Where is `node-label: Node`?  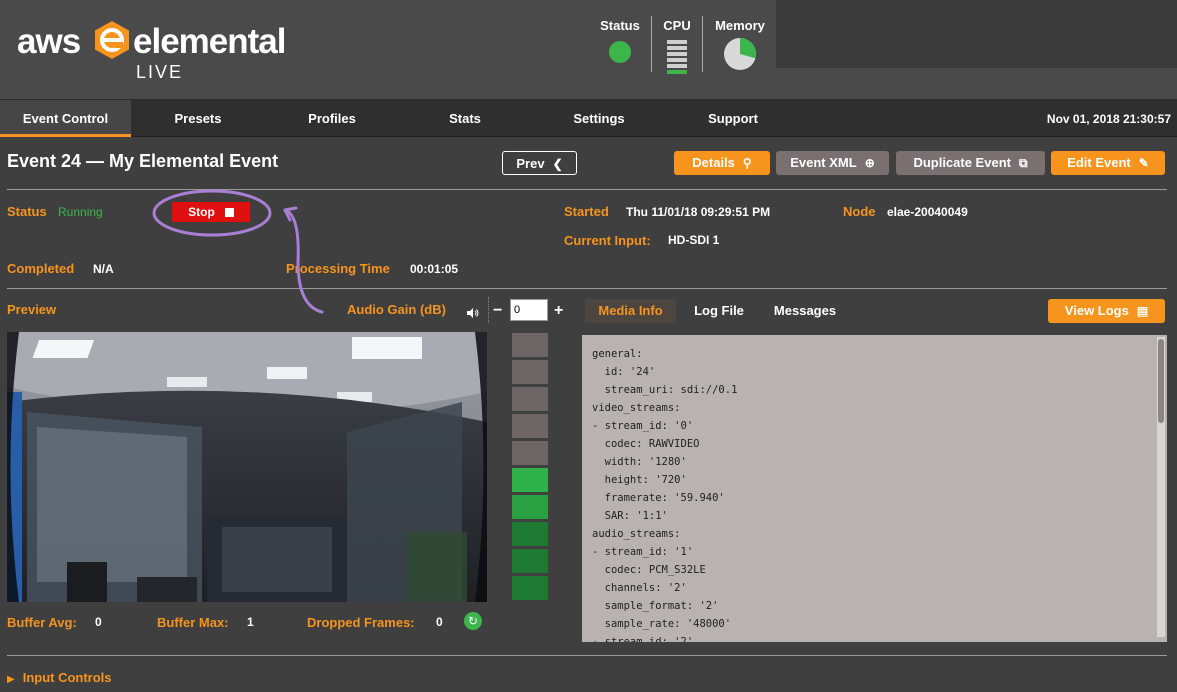
node-label: Node is located at coordinates (859, 211).